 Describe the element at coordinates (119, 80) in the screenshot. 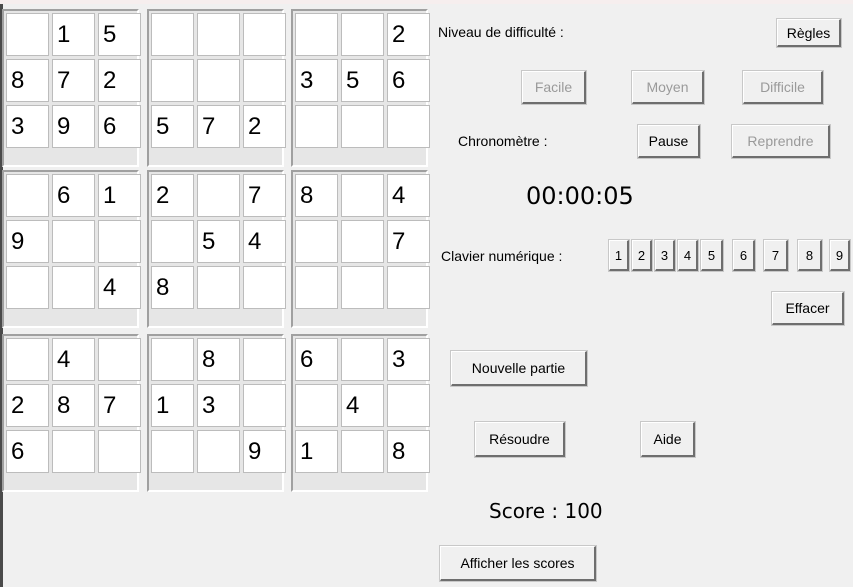

I see `sudoku-cell-r2-c3: 2` at that location.